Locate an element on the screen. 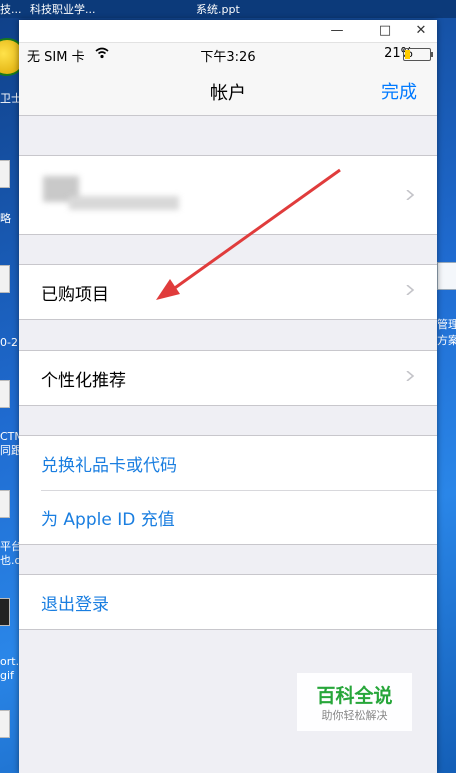  watermark-subtitle: 助你轻松解决 is located at coordinates (354, 715).